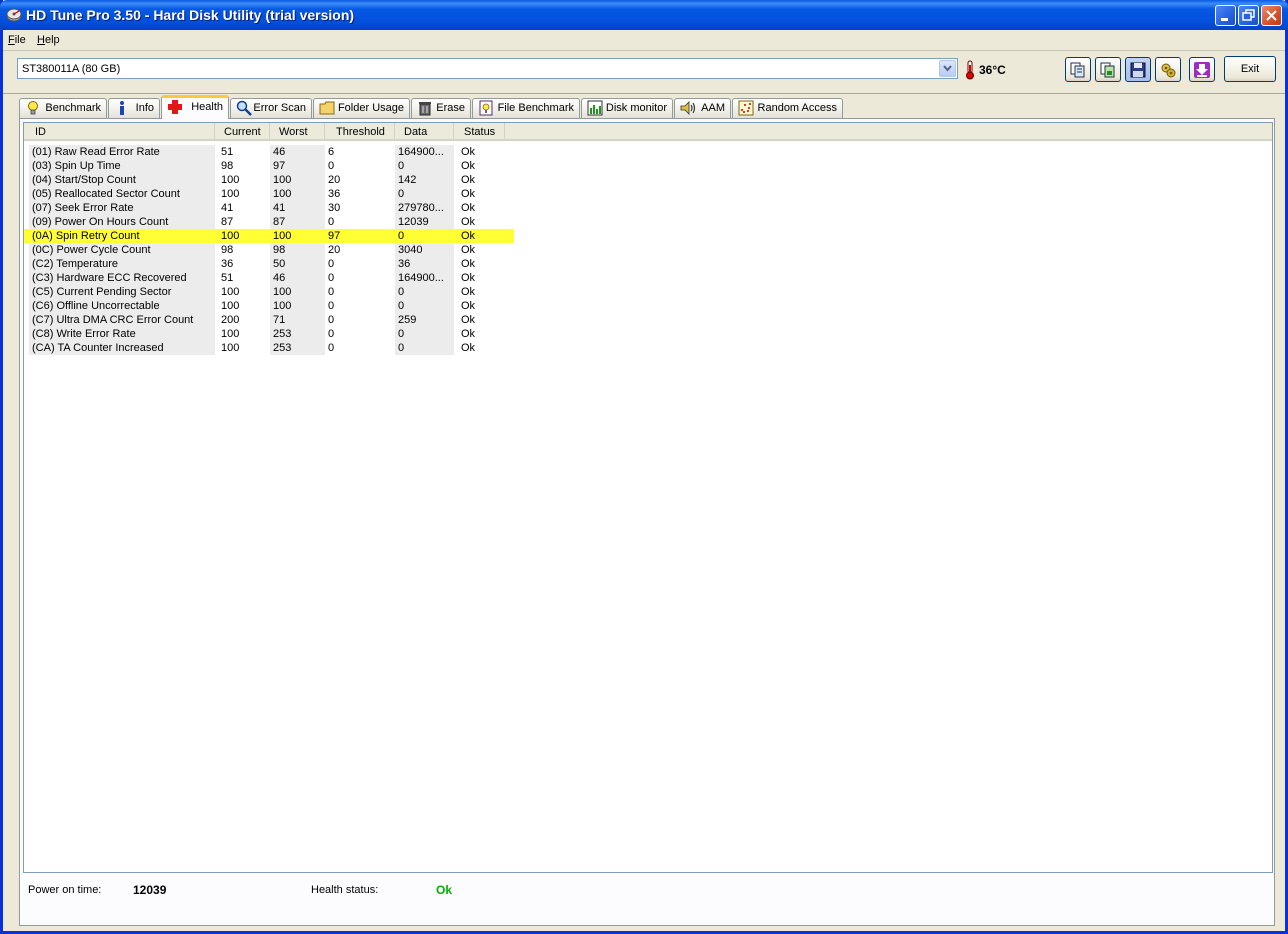  I want to click on options-tools-icon, so click(1168, 70).